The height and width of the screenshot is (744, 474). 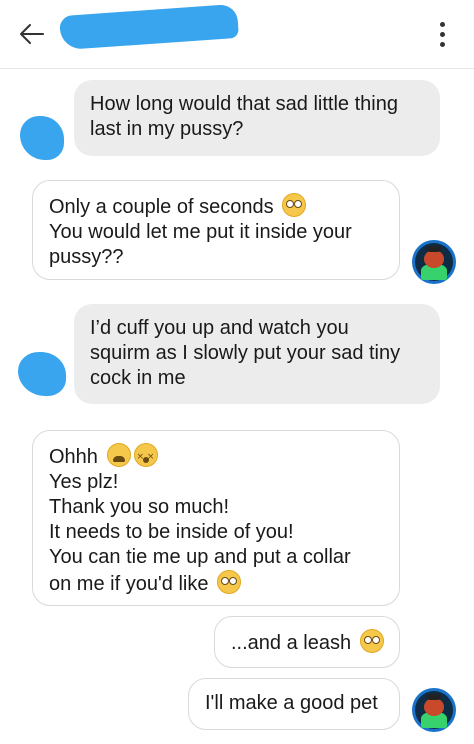 I want to click on message-bubble-outgoing: ...and a leash, so click(x=307, y=642).